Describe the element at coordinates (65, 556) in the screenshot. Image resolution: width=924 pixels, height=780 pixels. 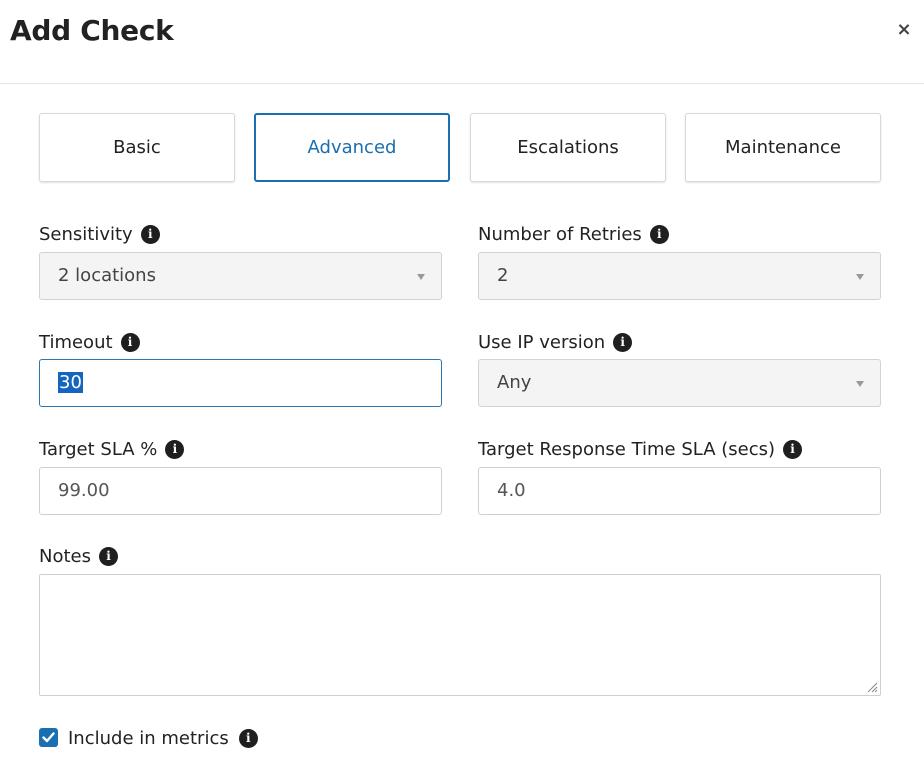
I see `notes-label-text: Notes` at that location.